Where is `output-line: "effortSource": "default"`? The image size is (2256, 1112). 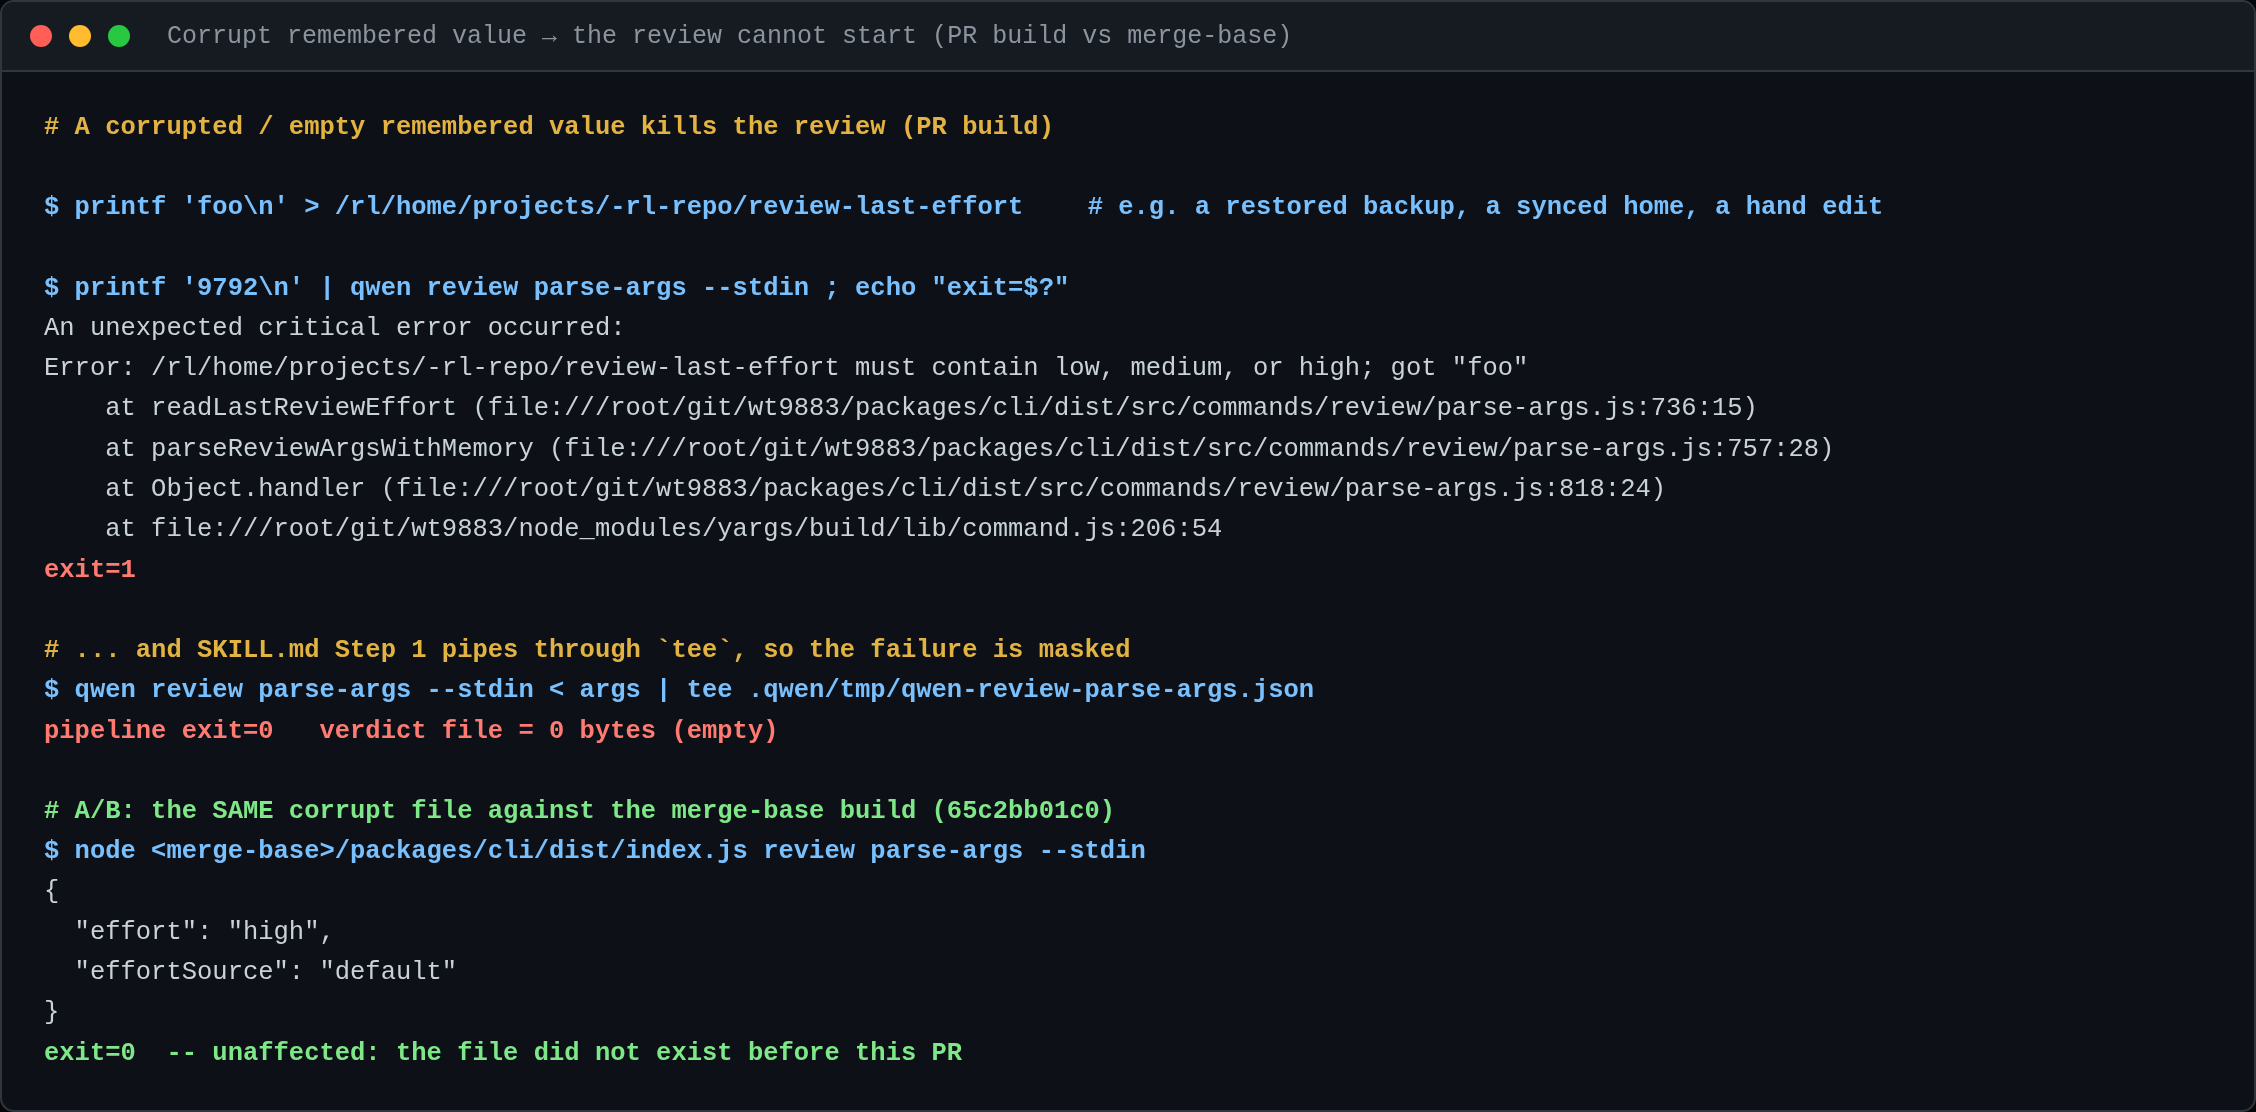
output-line: "effortSource": "default" is located at coordinates (266, 973).